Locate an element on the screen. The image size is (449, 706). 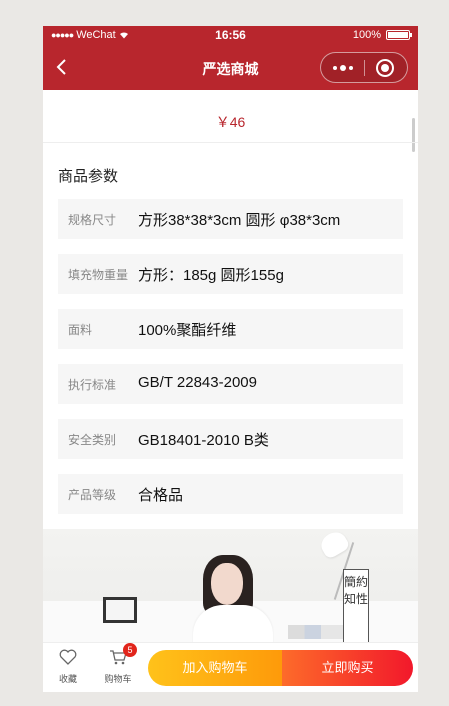
param-label: 面料 is located at coordinates (80, 330).